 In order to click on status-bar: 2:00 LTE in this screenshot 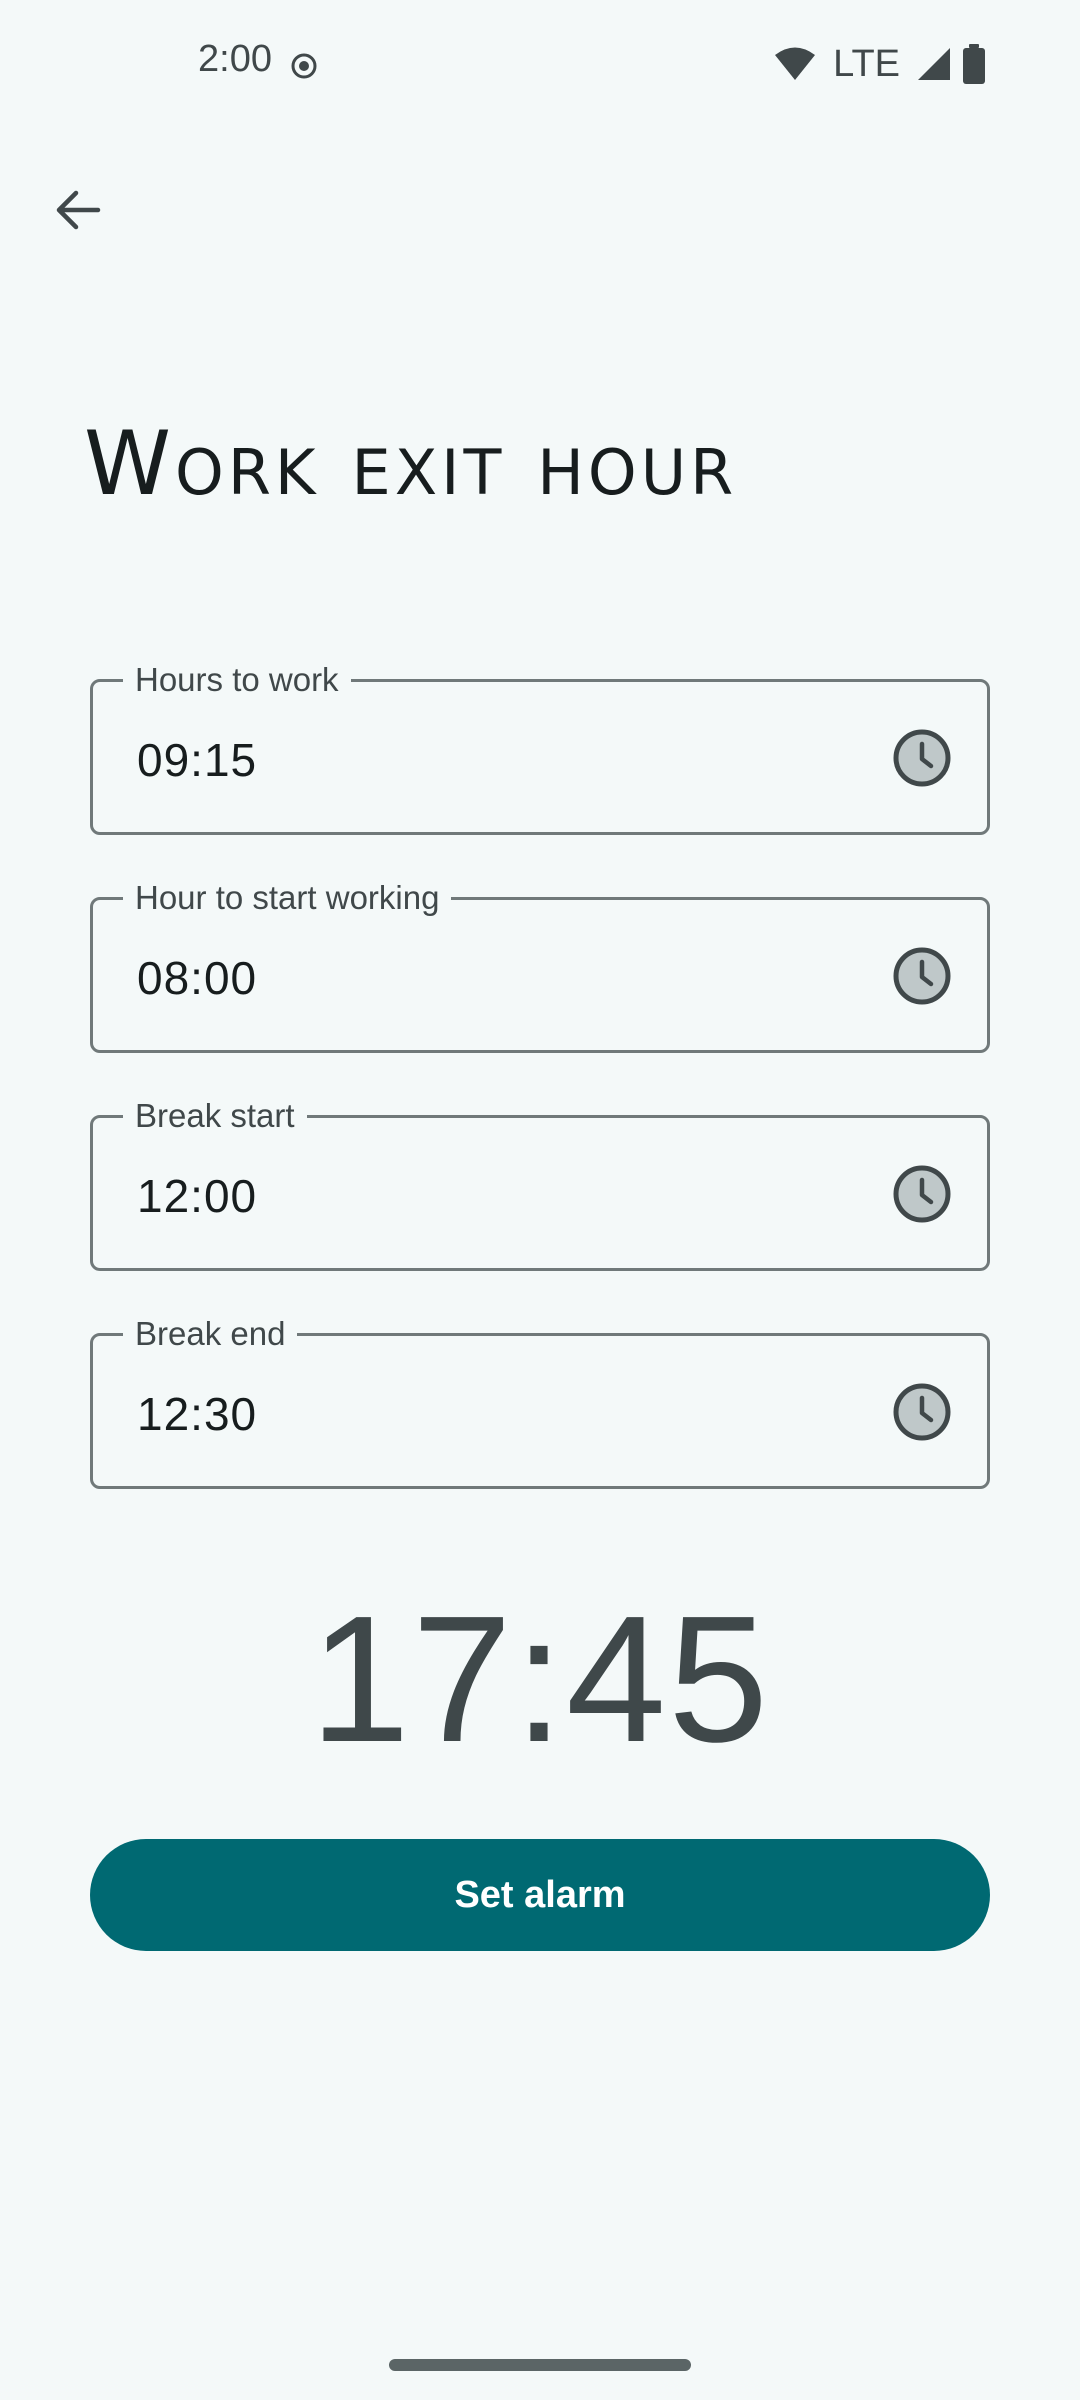, I will do `click(540, 65)`.